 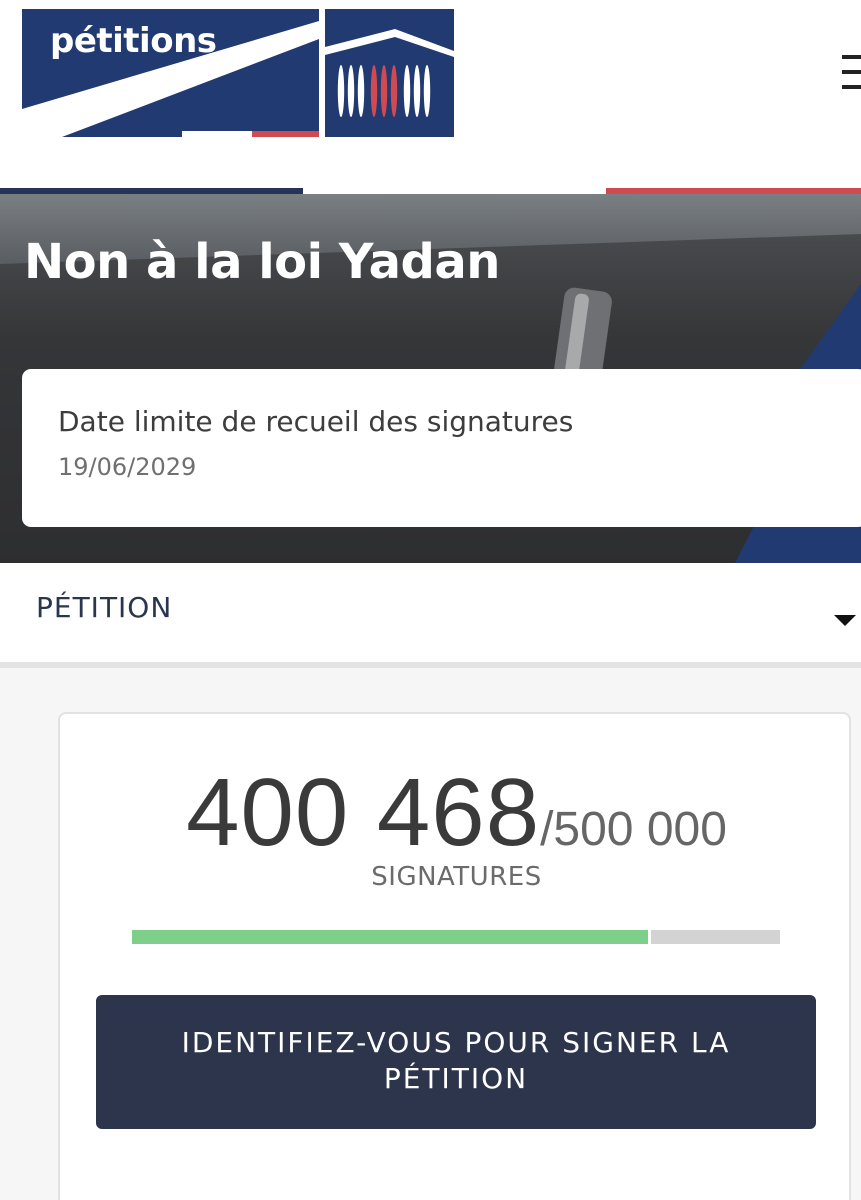 I want to click on deadline-date: 19/06/2029, so click(x=127, y=467).